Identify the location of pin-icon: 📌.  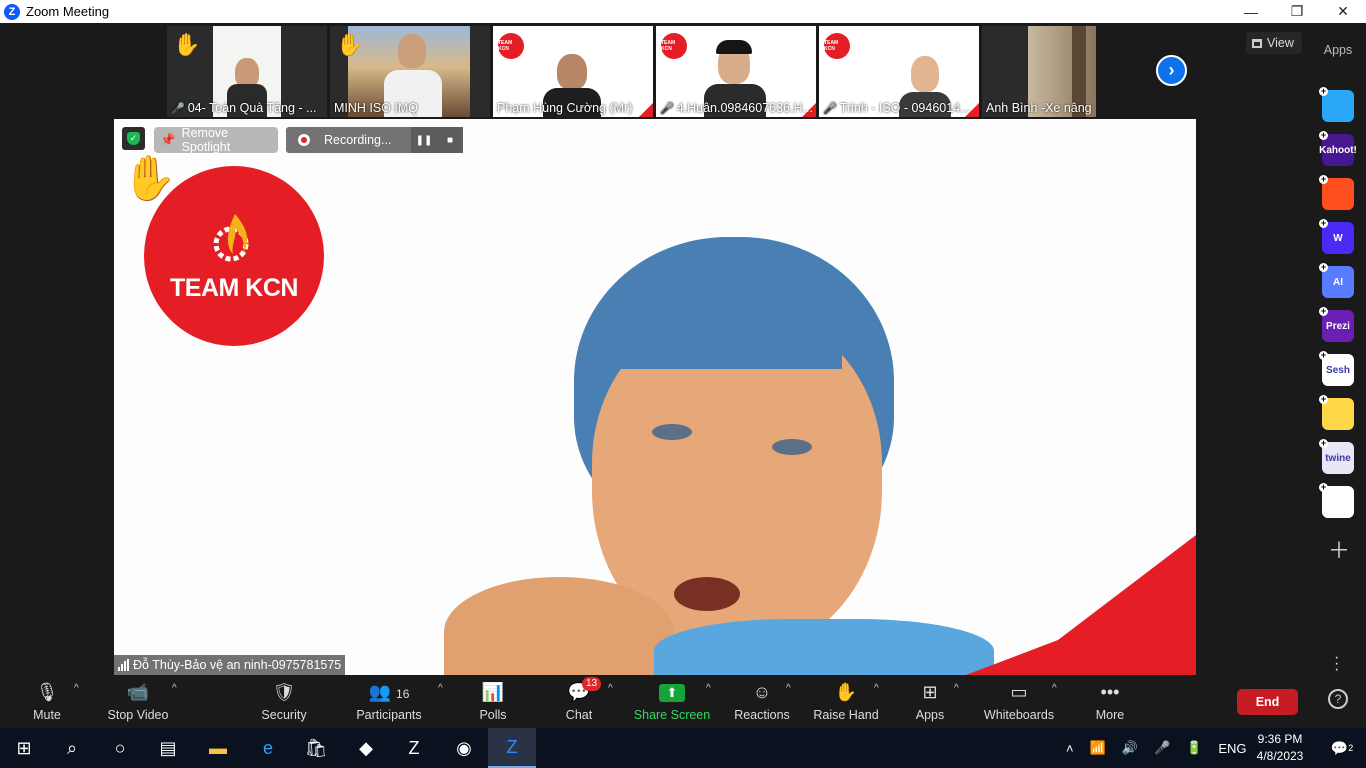
(168, 139).